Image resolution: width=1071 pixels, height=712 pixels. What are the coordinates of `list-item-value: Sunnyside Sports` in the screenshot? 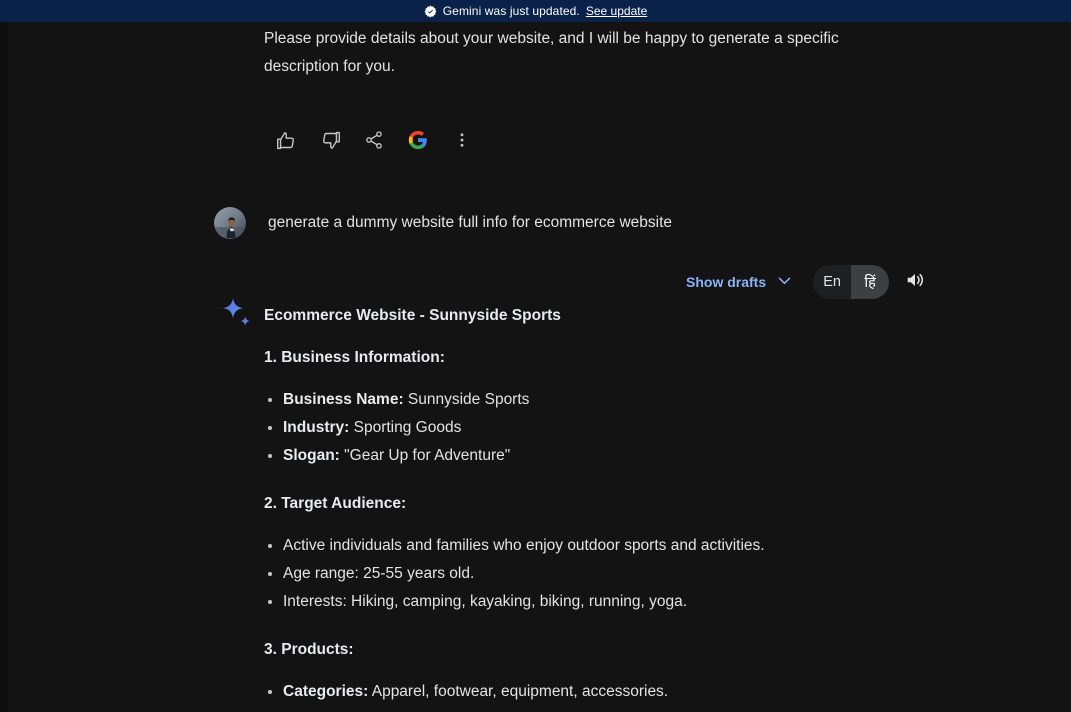 It's located at (466, 399).